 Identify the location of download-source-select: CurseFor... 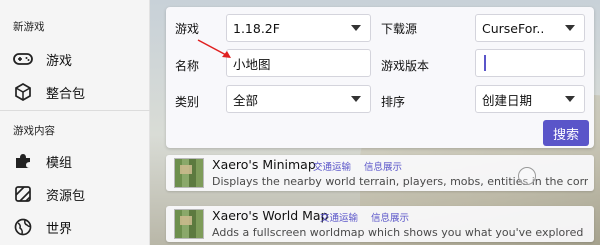
(530, 28).